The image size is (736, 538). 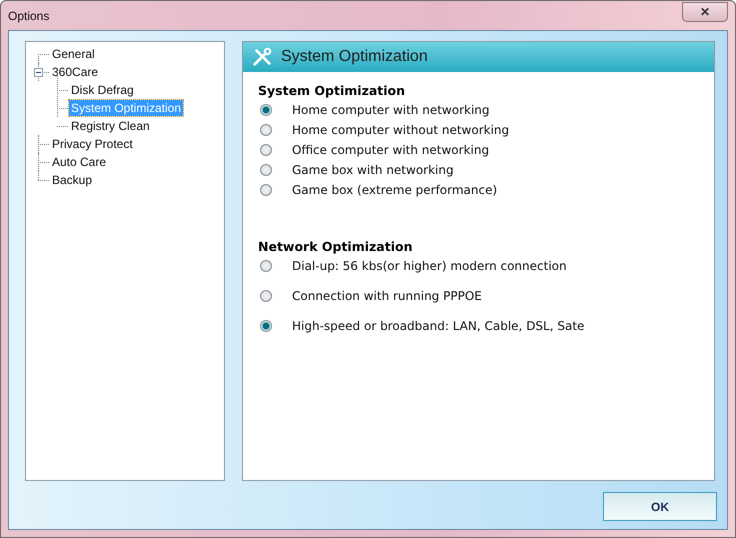 I want to click on tree-item: Privacy Protect, so click(x=92, y=144).